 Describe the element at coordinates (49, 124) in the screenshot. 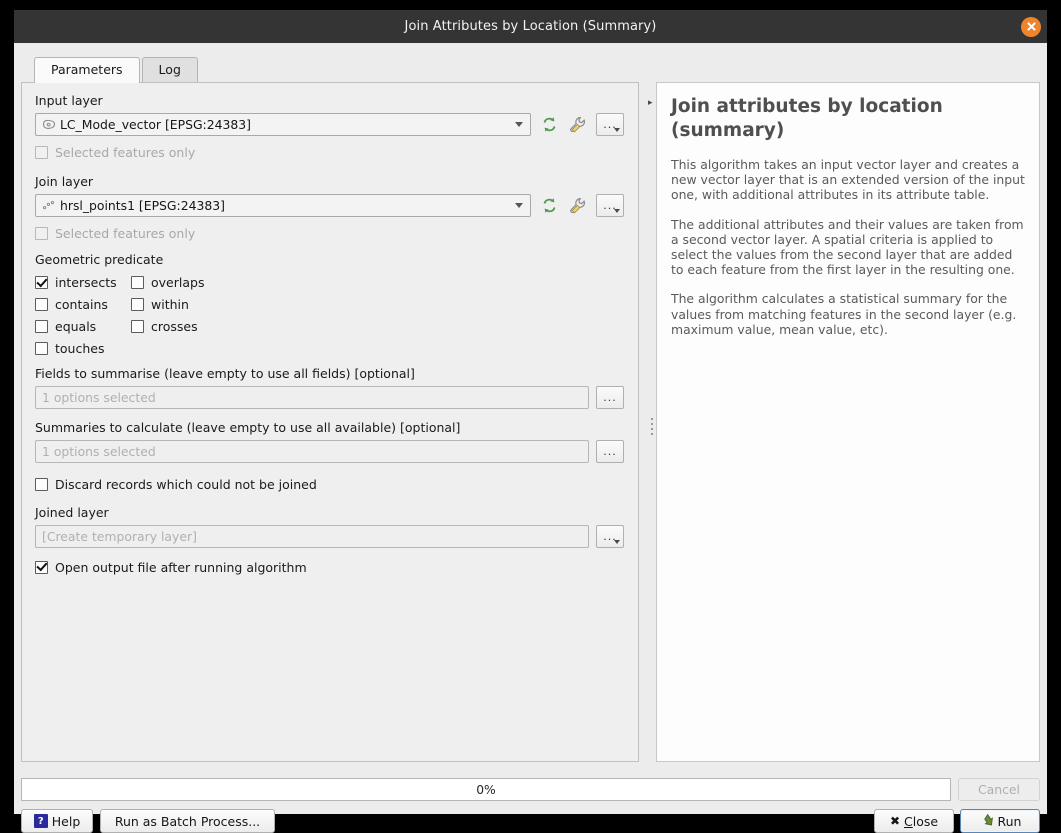

I see `polygon-layer-icon` at that location.